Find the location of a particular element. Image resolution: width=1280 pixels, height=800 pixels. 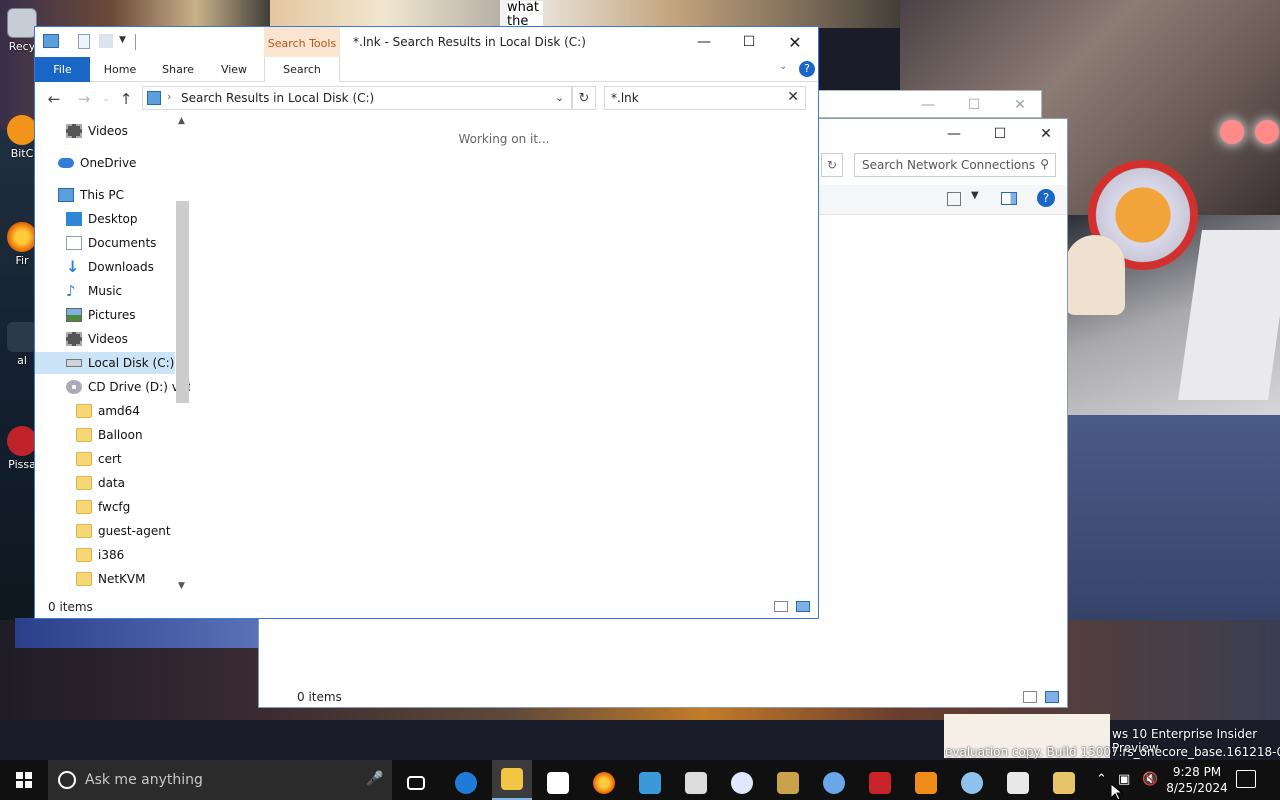

up-button: ↑ is located at coordinates (126, 99).